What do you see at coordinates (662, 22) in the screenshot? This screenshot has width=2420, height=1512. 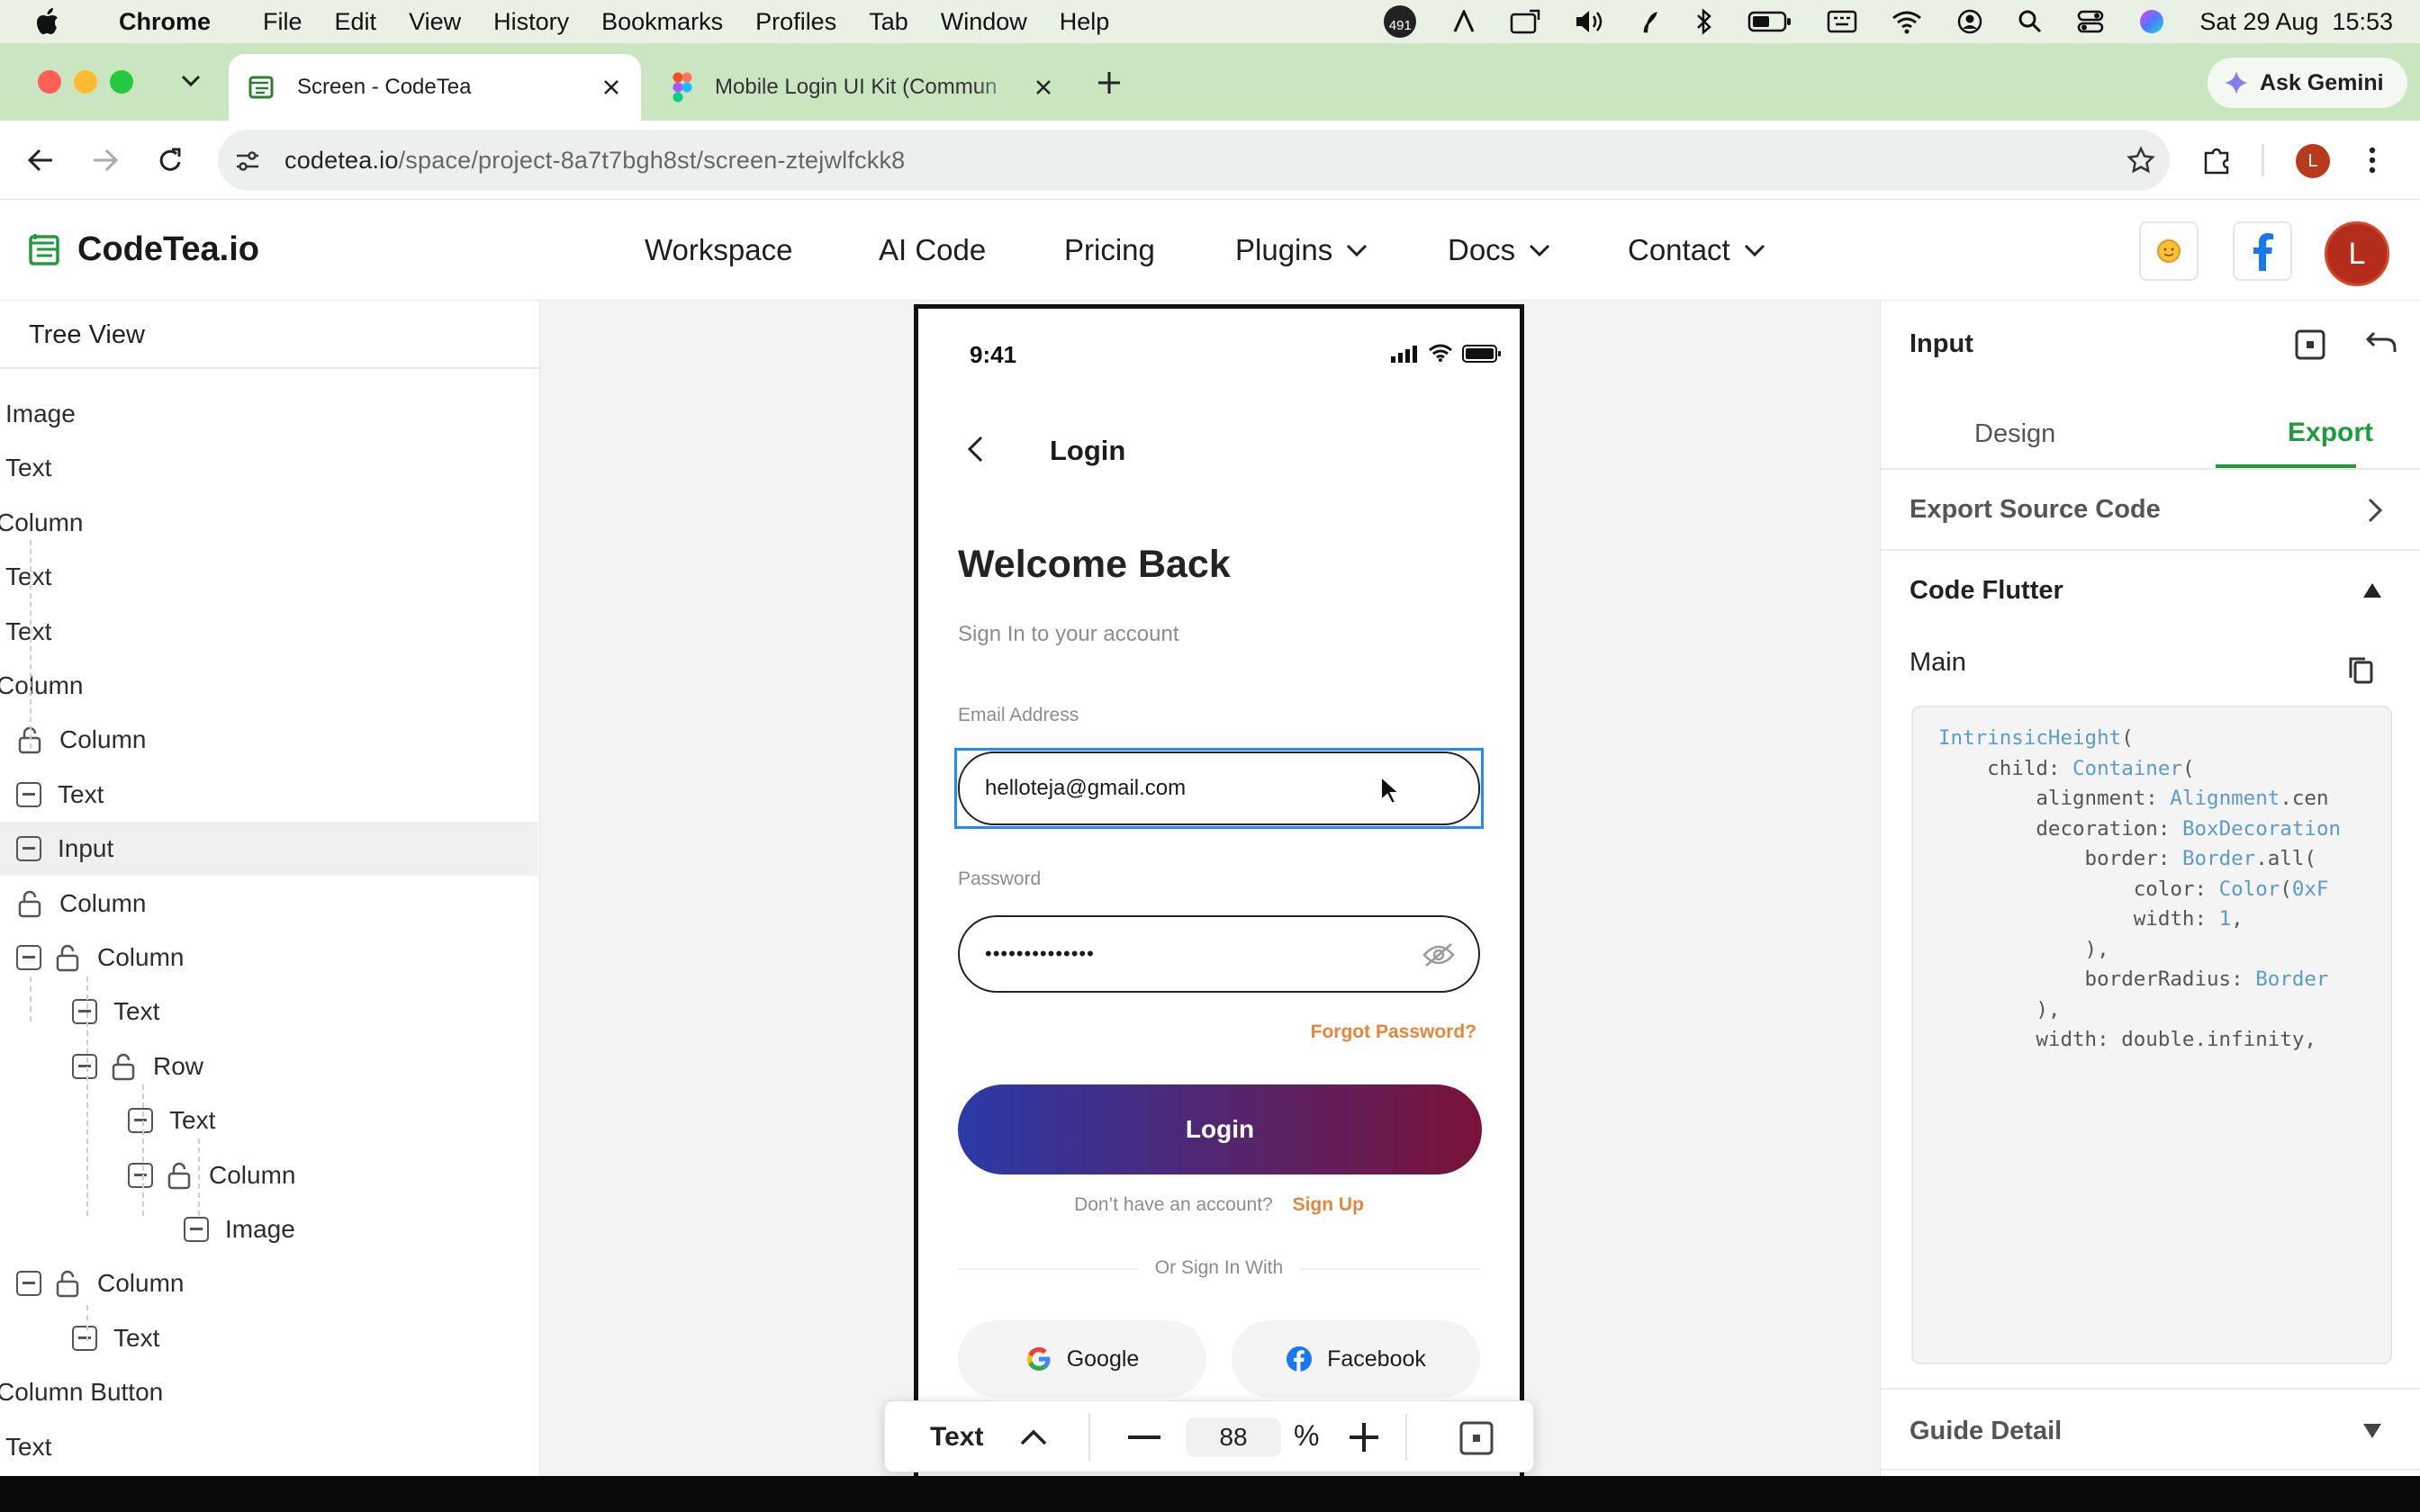 I see `menubar-item-bookmarks: Bookmarks` at bounding box center [662, 22].